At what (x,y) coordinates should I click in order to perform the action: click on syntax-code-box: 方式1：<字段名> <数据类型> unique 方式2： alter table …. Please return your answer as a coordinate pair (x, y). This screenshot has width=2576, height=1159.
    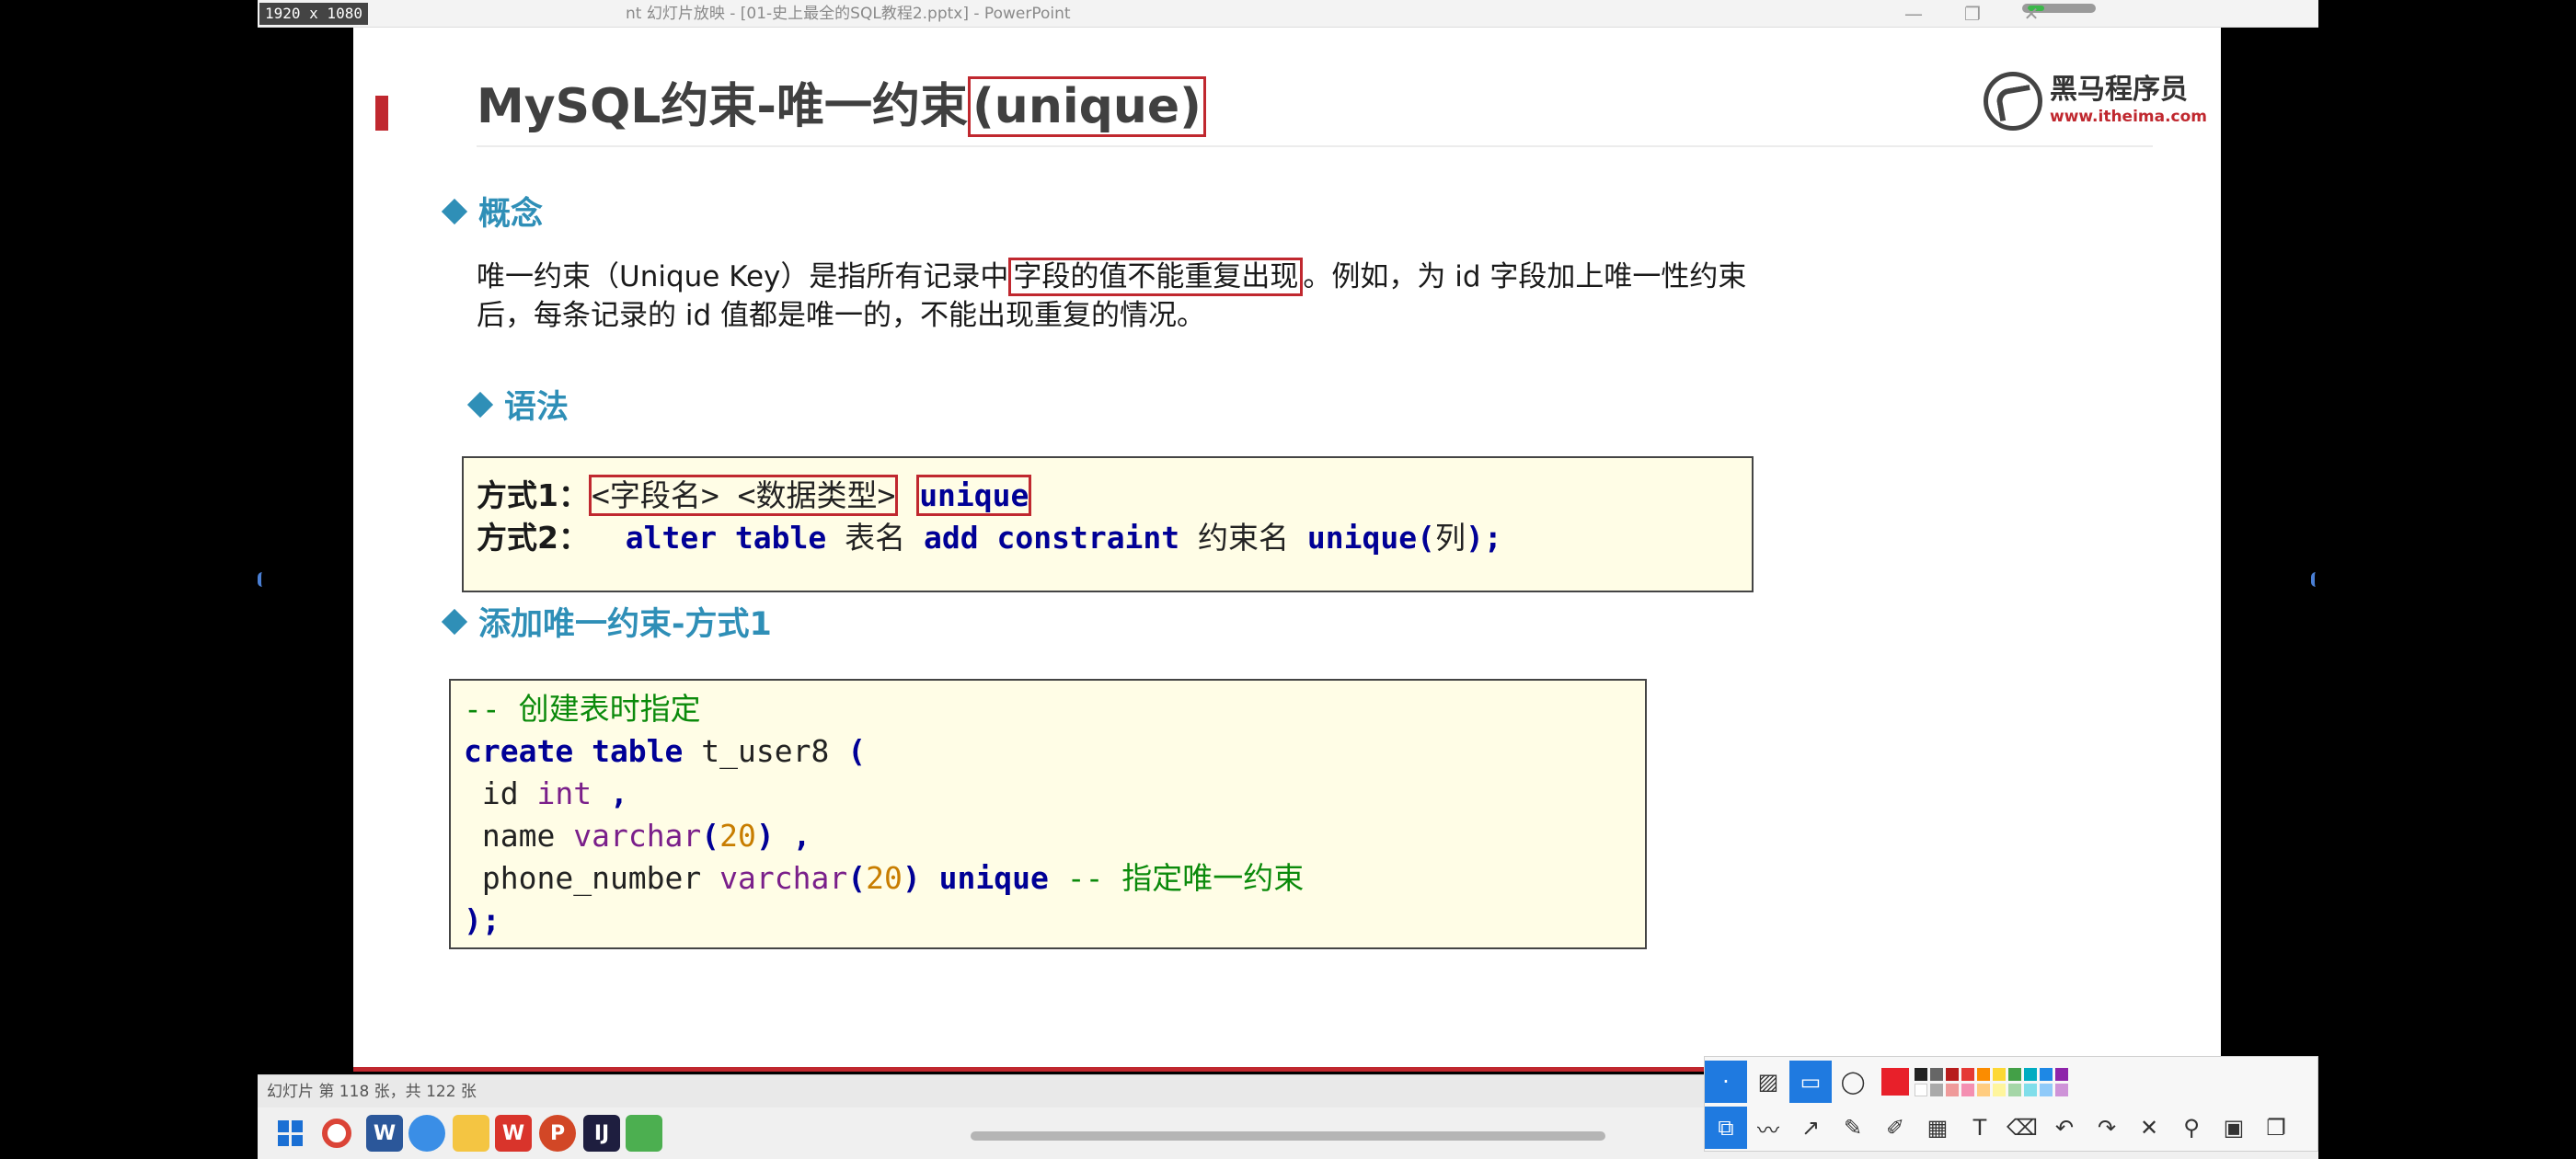
    Looking at the image, I should click on (1108, 524).